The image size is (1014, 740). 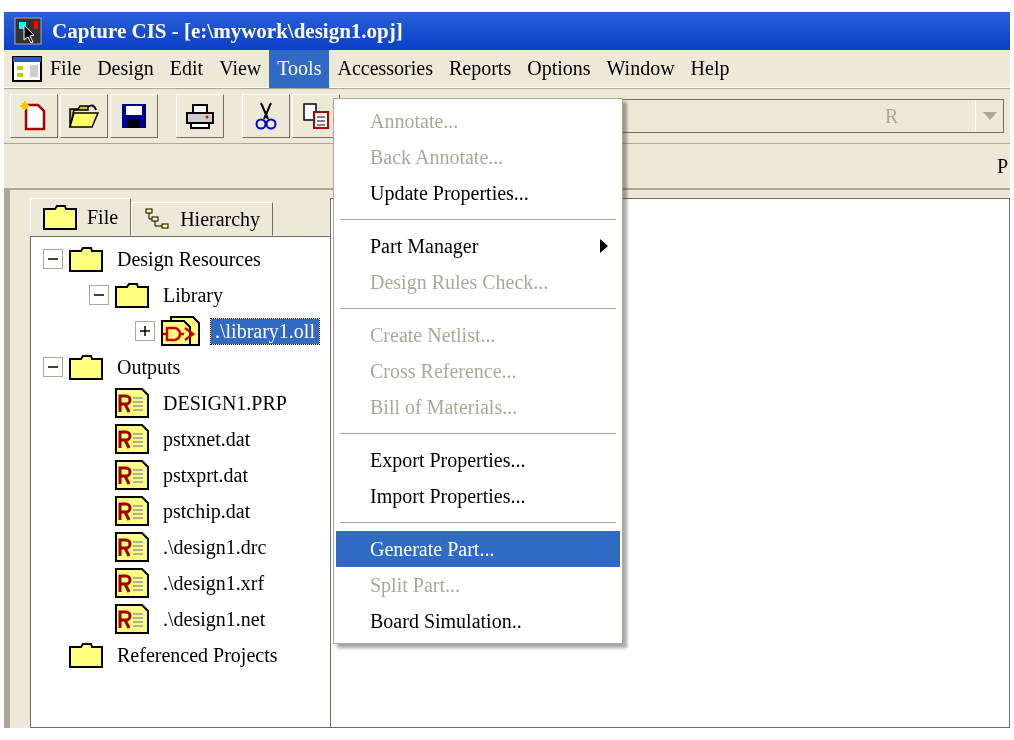 I want to click on menu-item: Window, so click(x=640, y=68).